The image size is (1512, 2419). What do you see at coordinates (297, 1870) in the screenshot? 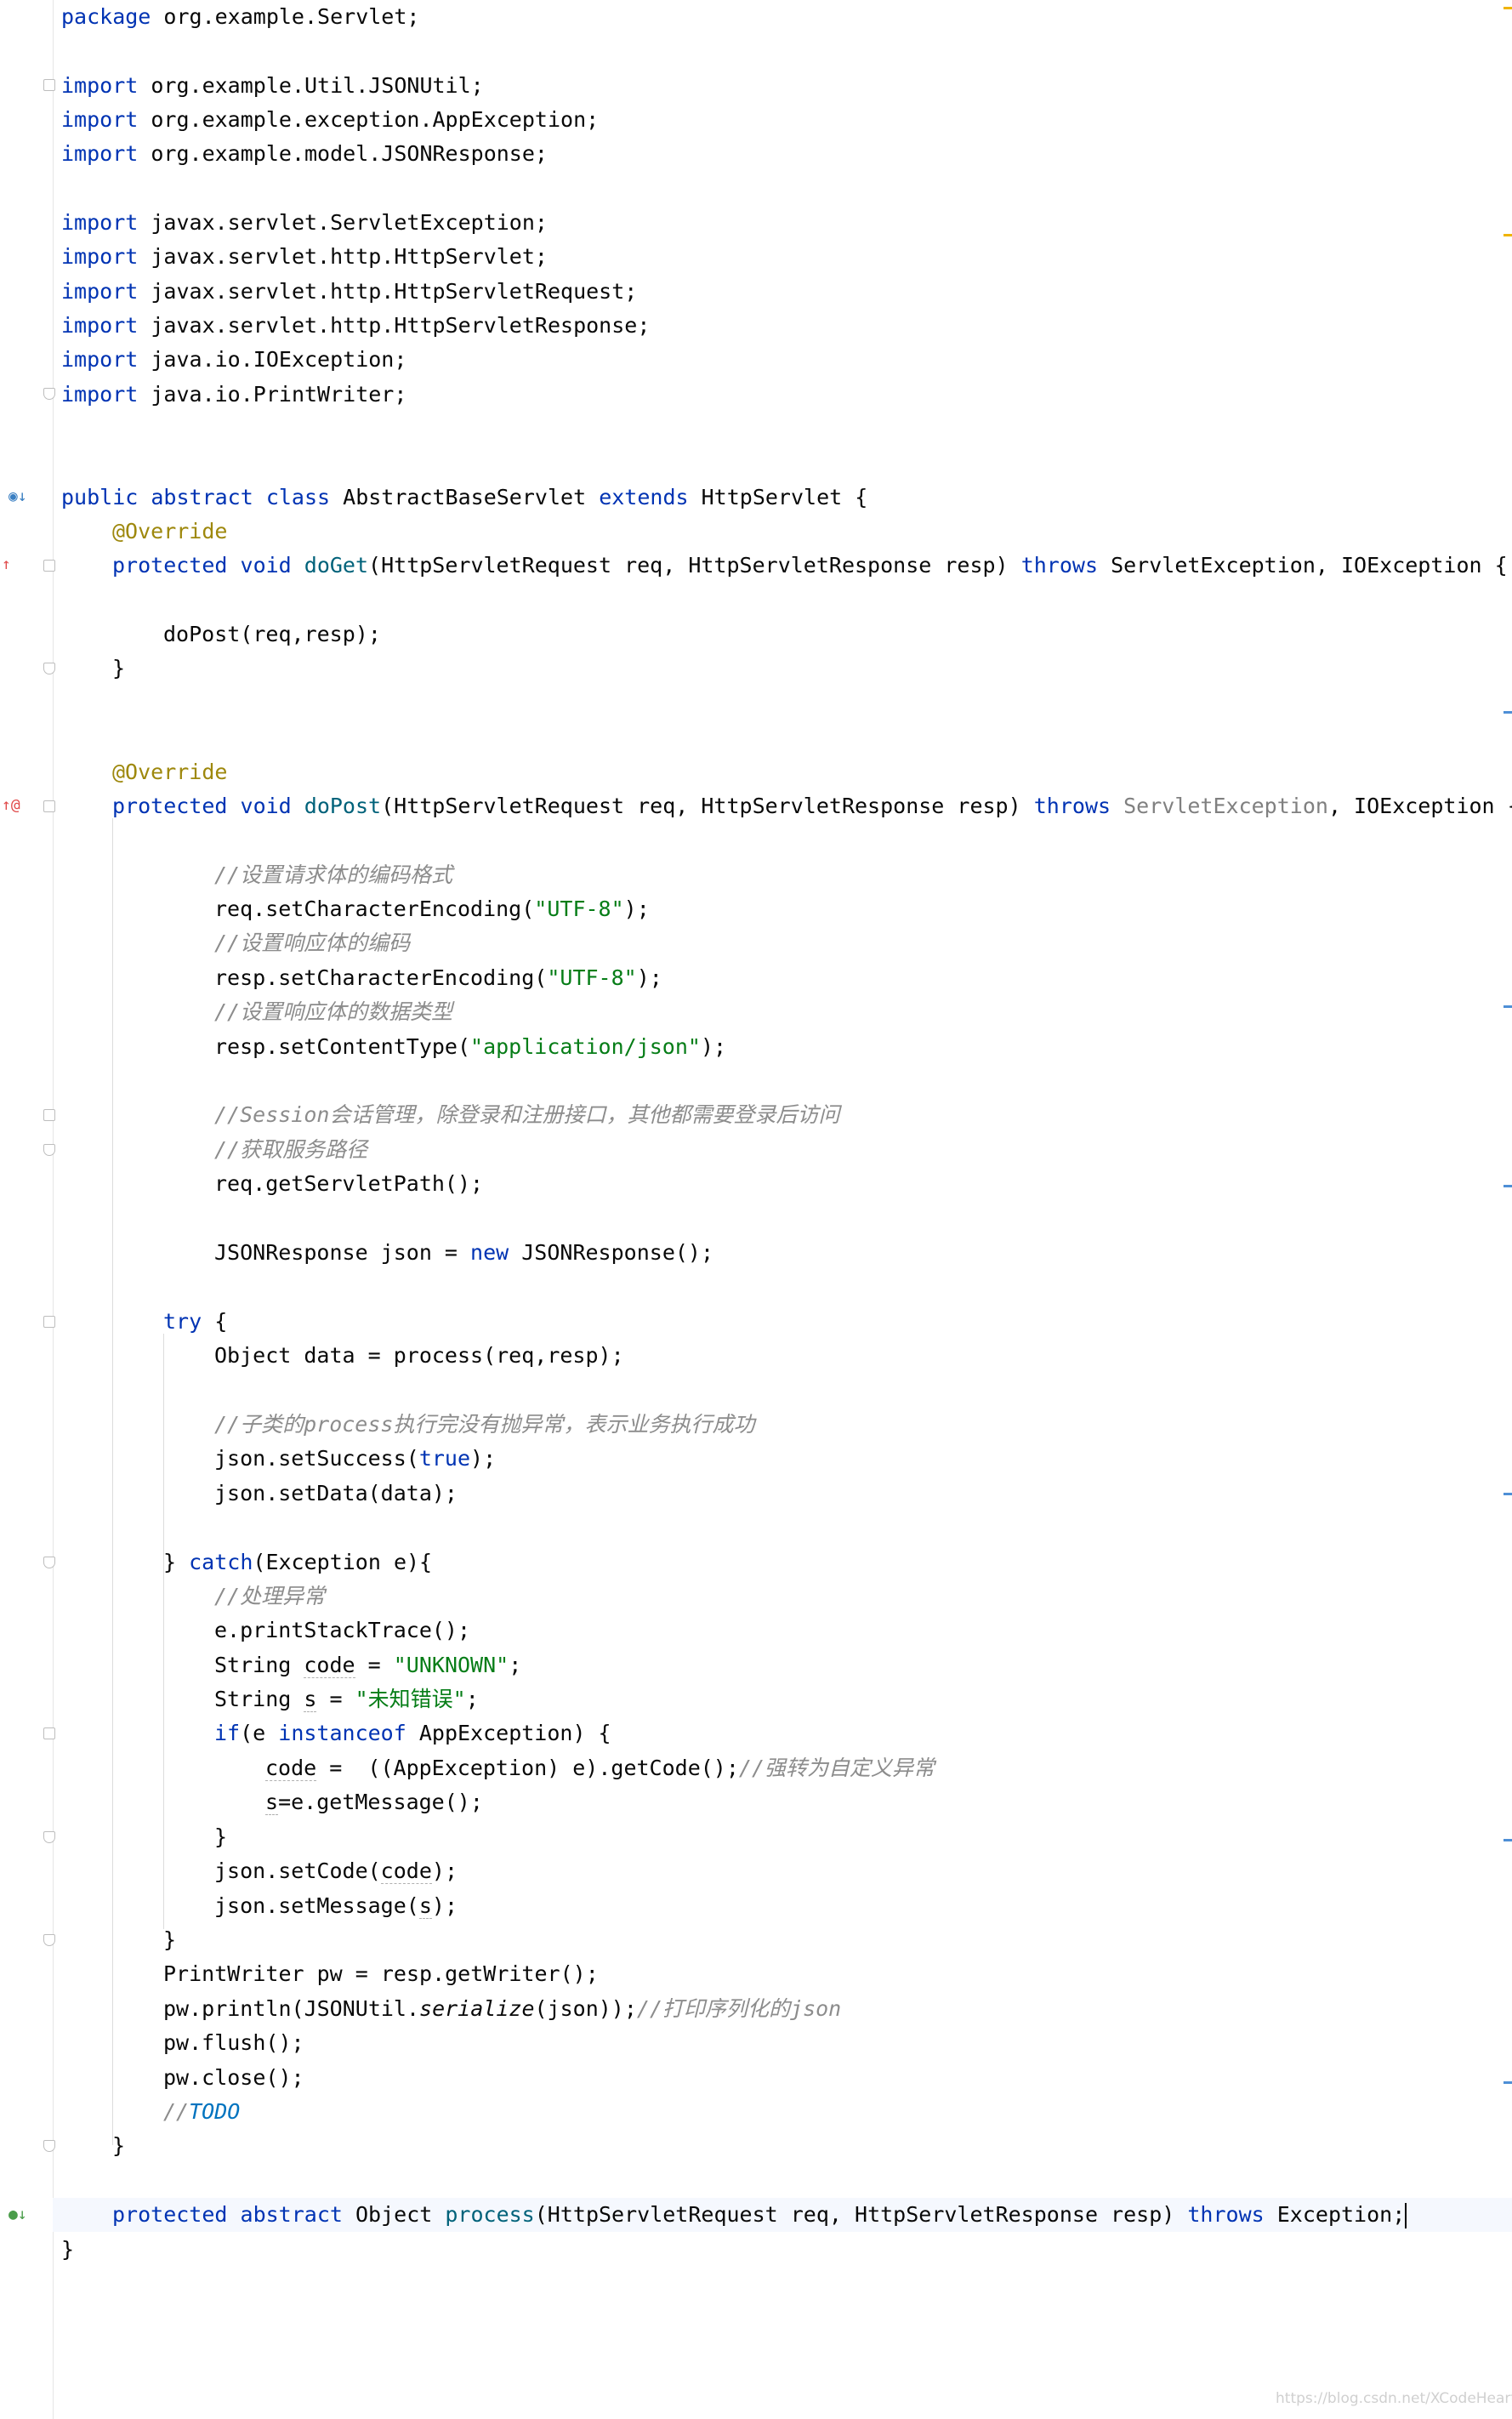
I see `code-token: json.setCode(` at bounding box center [297, 1870].